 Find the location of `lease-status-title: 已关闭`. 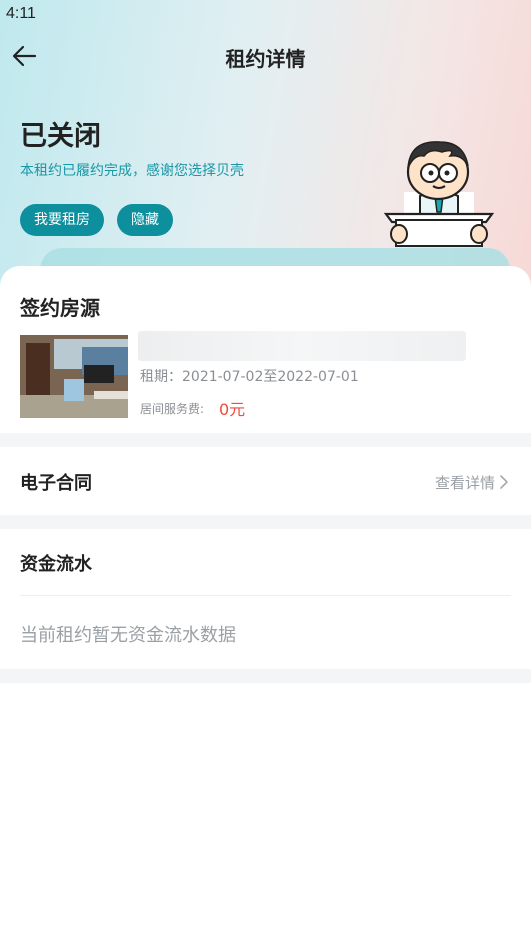

lease-status-title: 已关闭 is located at coordinates (60, 136).